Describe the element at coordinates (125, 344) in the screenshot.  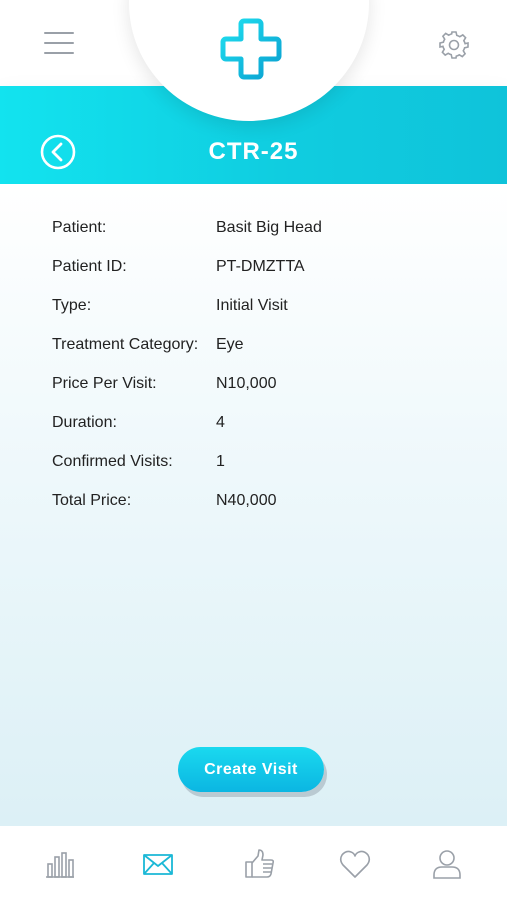
I see `detail-label: Treatment Category:` at that location.